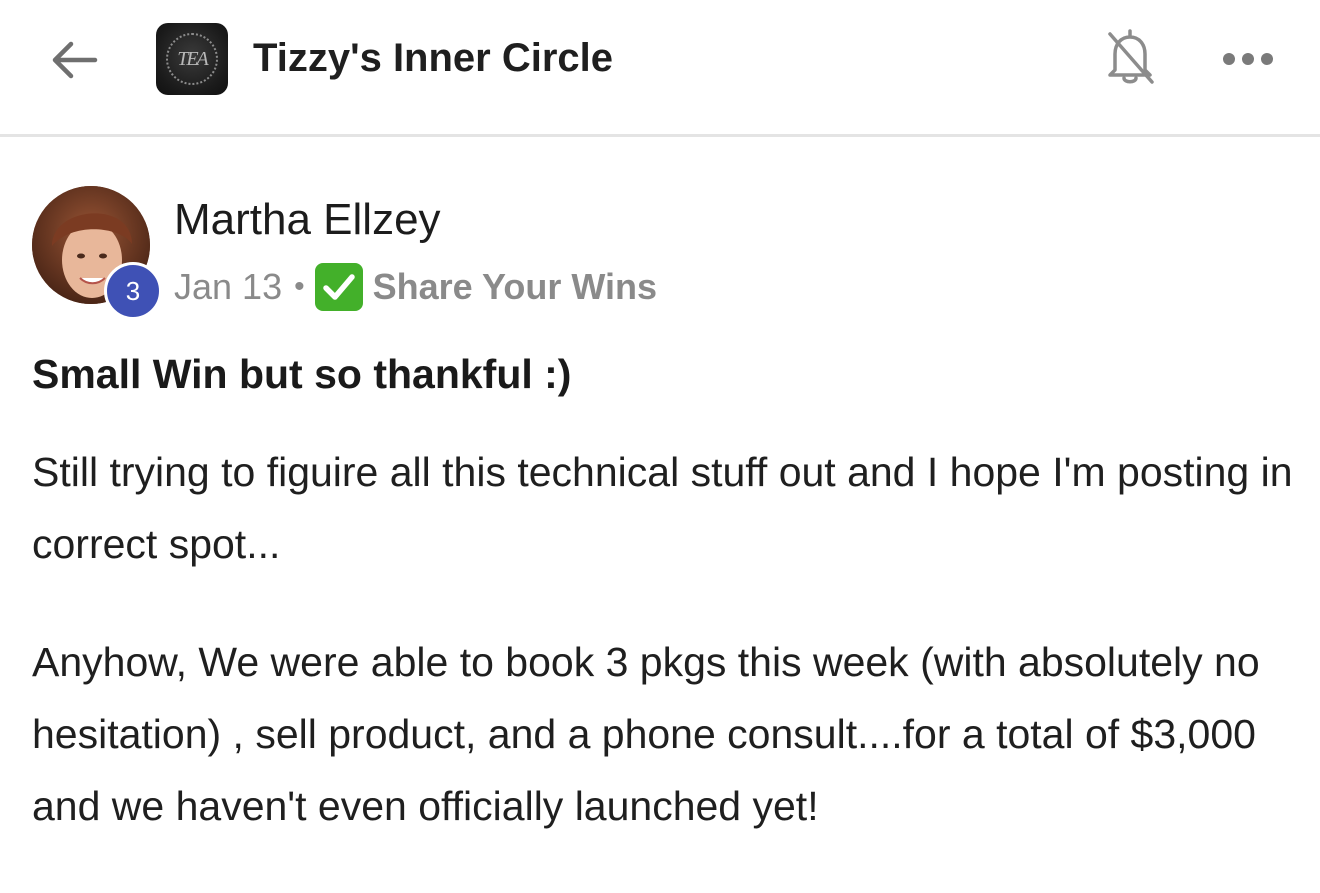 The width and height of the screenshot is (1320, 893). I want to click on notifications-off-button, so click(1130, 57).